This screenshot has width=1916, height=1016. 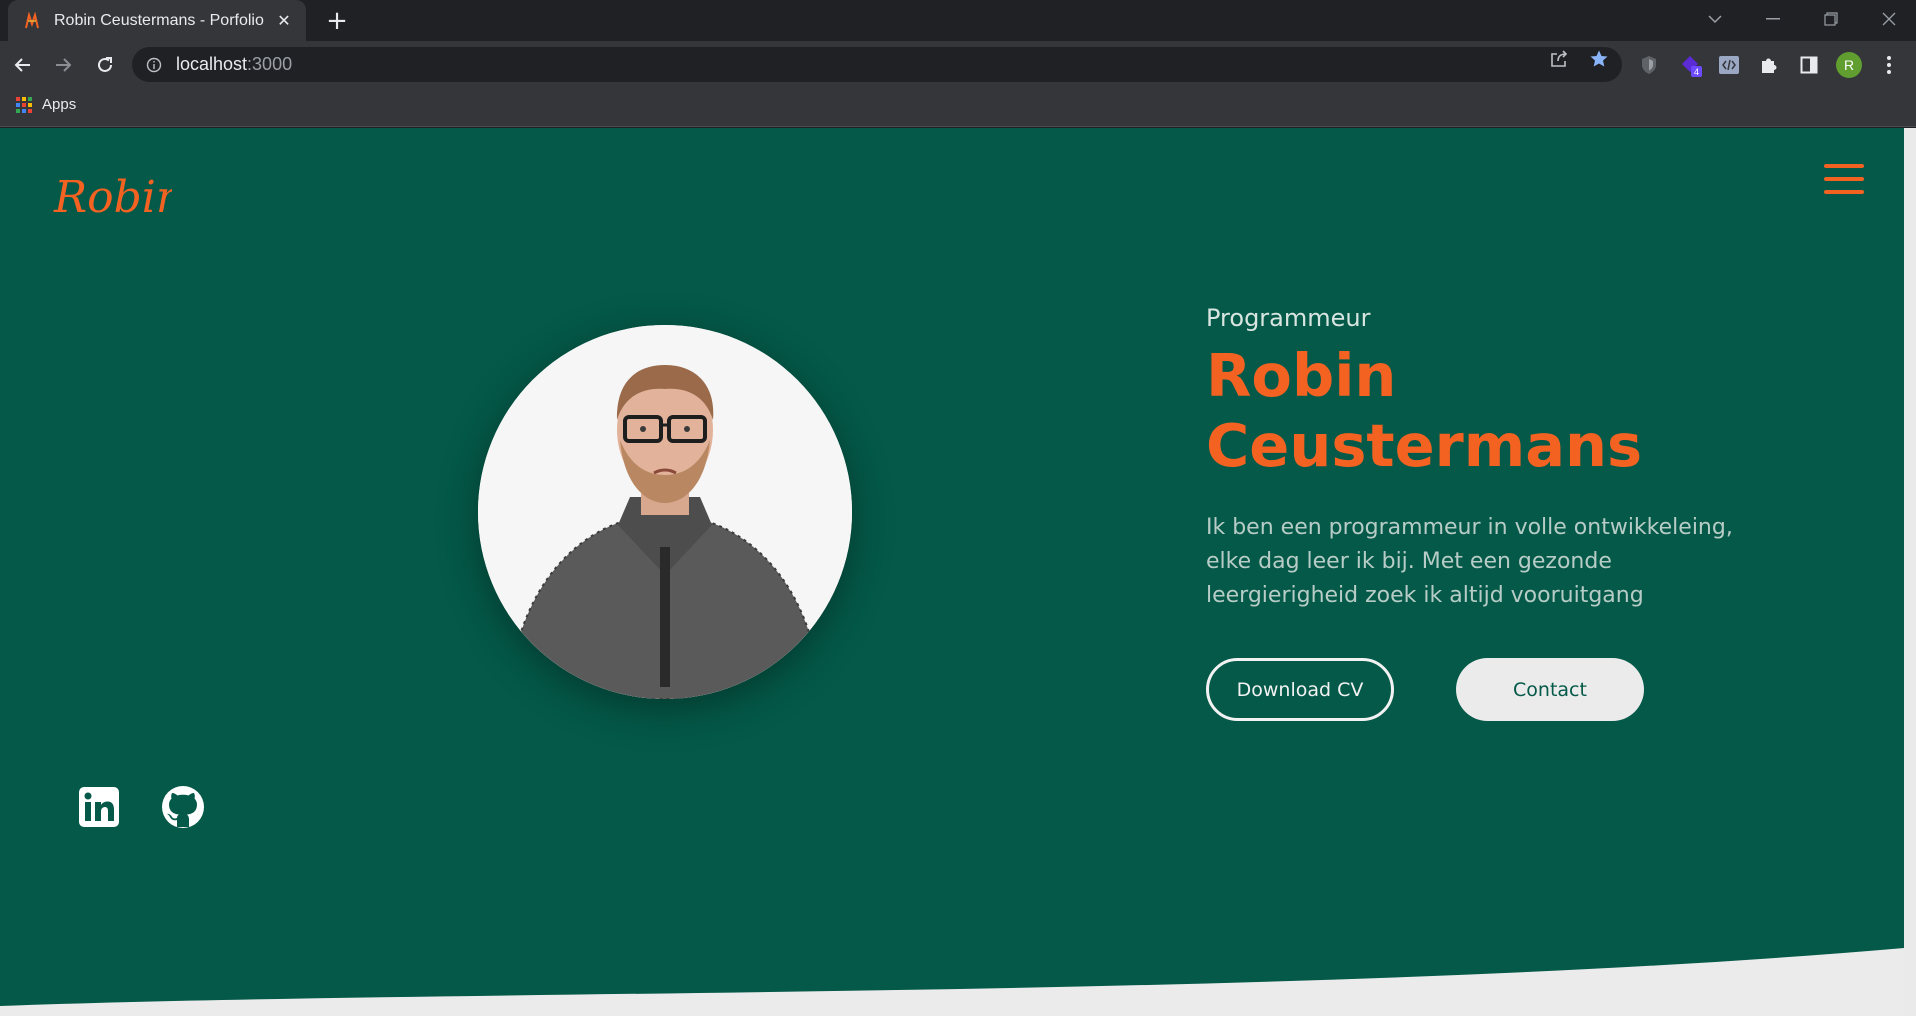 I want to click on address-bar: localhost:3000, so click(x=877, y=64).